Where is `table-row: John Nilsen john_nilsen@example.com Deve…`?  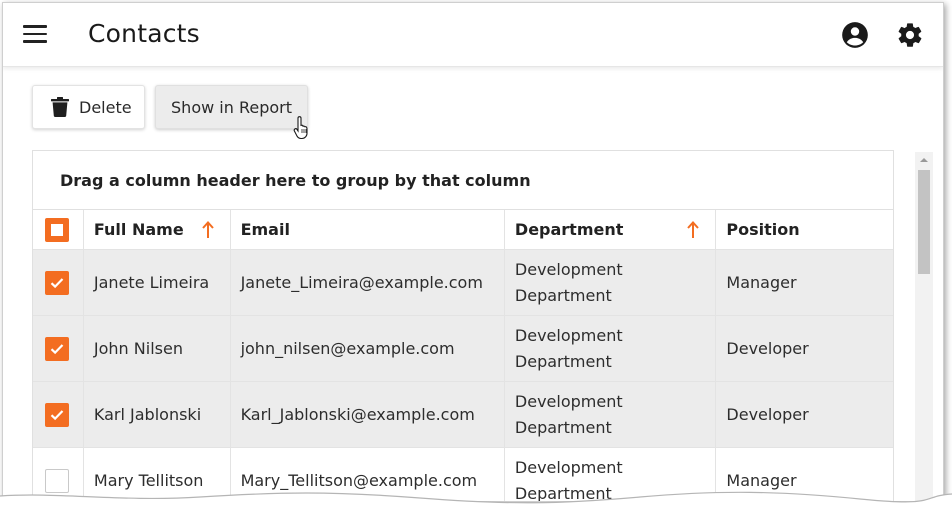 table-row: John Nilsen john_nilsen@example.com Deve… is located at coordinates (463, 349).